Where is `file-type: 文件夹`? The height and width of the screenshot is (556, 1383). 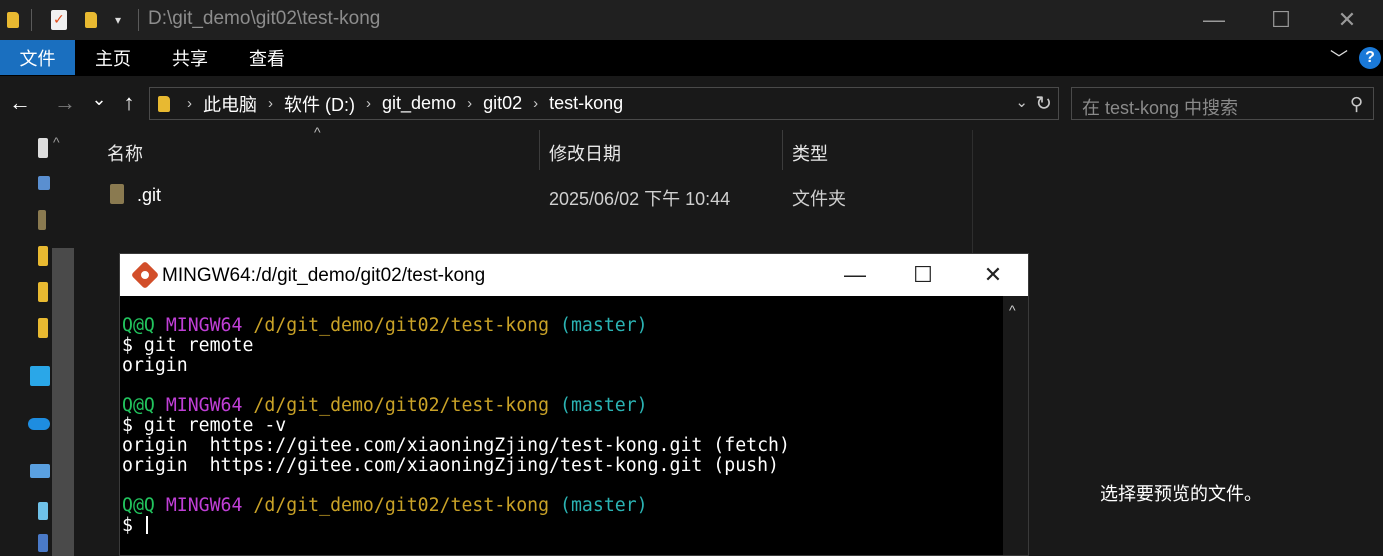
file-type: 文件夹 is located at coordinates (819, 199).